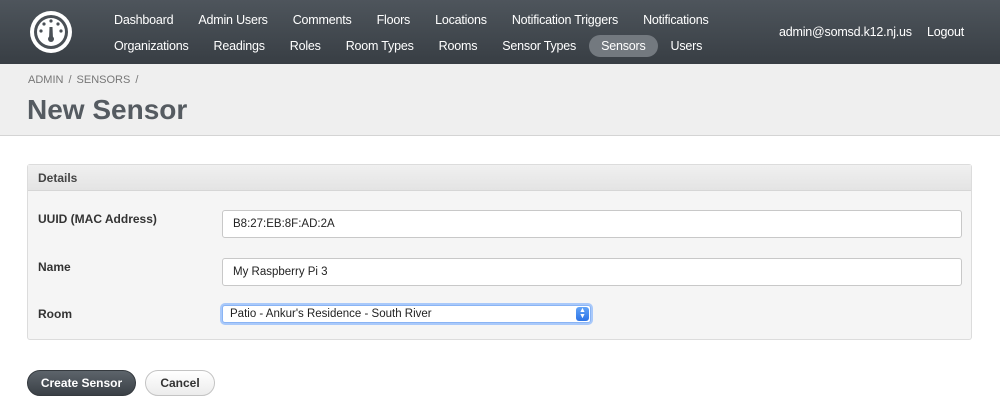 The width and height of the screenshot is (1000, 416). What do you see at coordinates (239, 46) in the screenshot?
I see `nav-readings: Readings` at bounding box center [239, 46].